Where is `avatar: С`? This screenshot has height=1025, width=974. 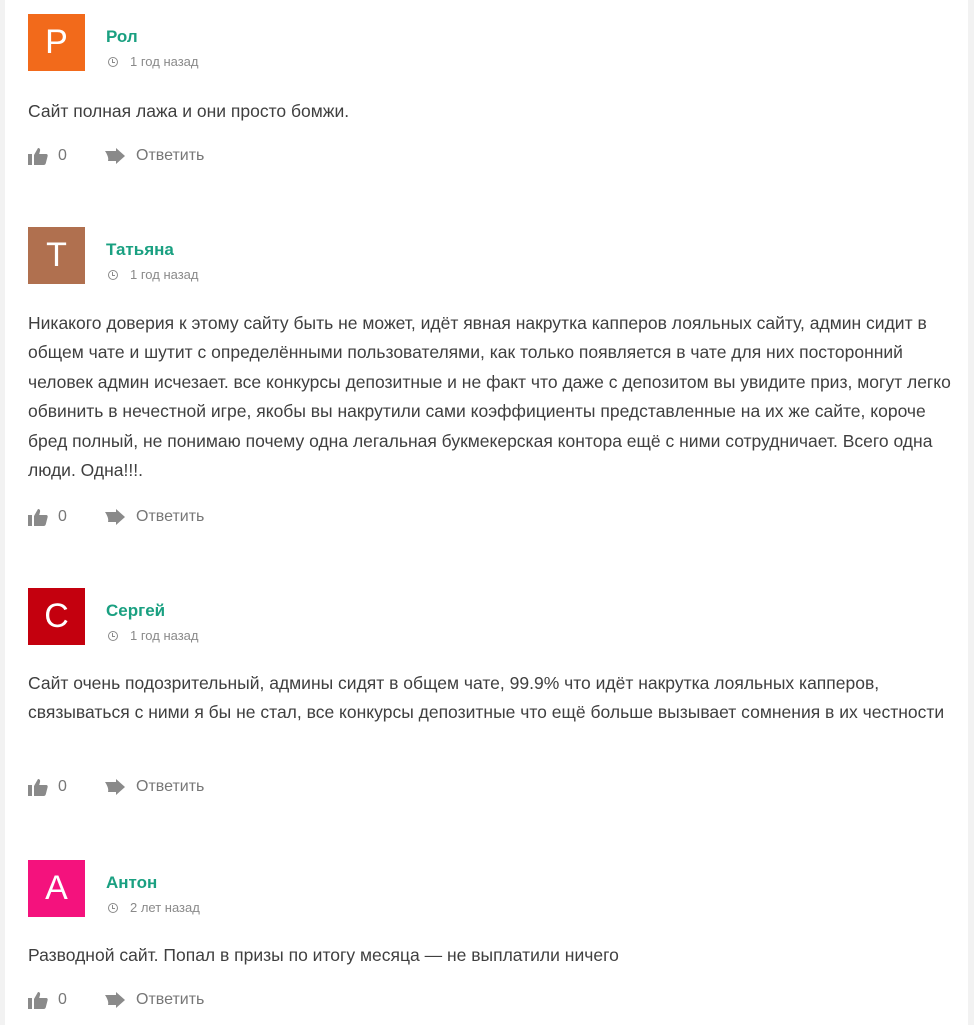
avatar: С is located at coordinates (56, 616).